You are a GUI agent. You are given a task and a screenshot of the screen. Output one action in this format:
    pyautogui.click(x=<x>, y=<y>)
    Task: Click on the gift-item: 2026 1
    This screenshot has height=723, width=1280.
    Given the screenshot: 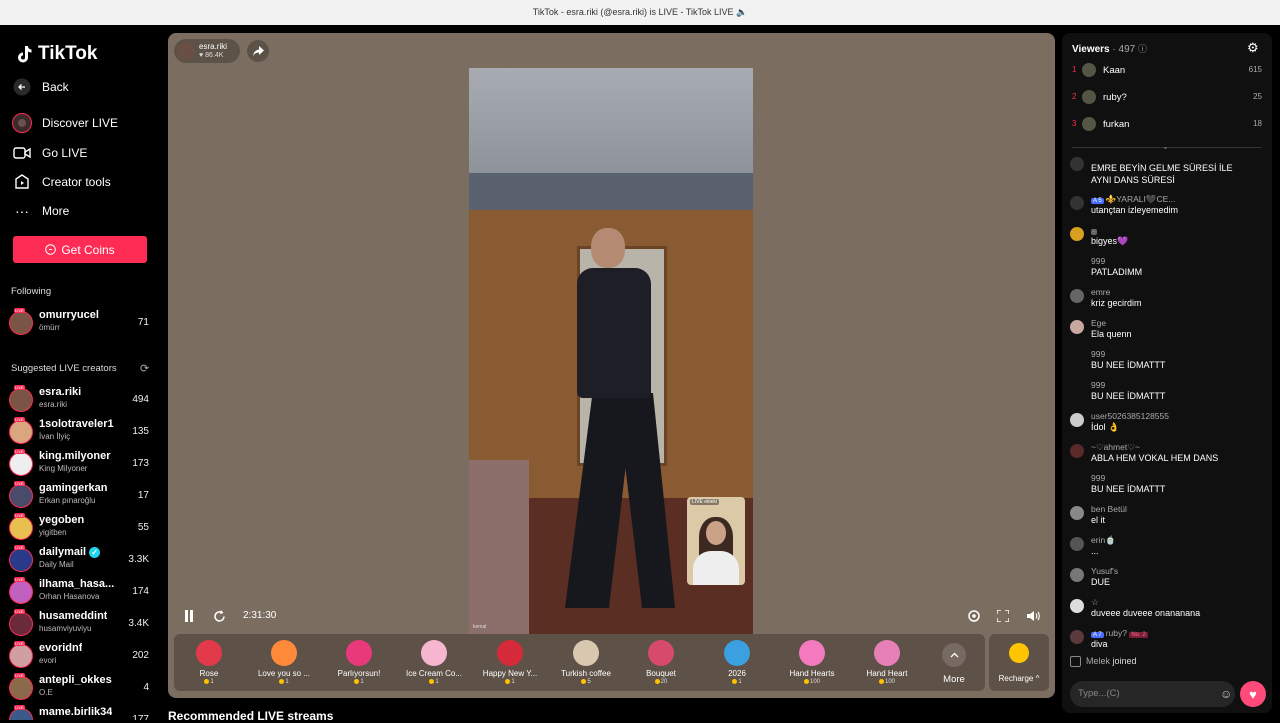 What is the action you would take?
    pyautogui.click(x=737, y=664)
    